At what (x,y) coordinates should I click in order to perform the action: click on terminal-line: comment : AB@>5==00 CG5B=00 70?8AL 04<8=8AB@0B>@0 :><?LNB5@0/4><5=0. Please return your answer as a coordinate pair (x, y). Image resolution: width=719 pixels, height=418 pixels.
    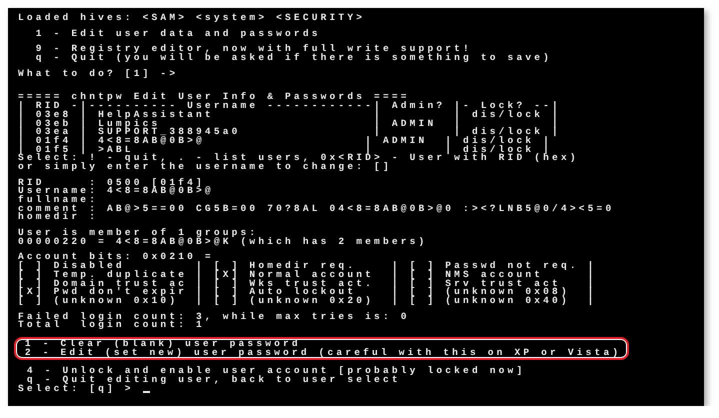
    Looking at the image, I should click on (316, 209).